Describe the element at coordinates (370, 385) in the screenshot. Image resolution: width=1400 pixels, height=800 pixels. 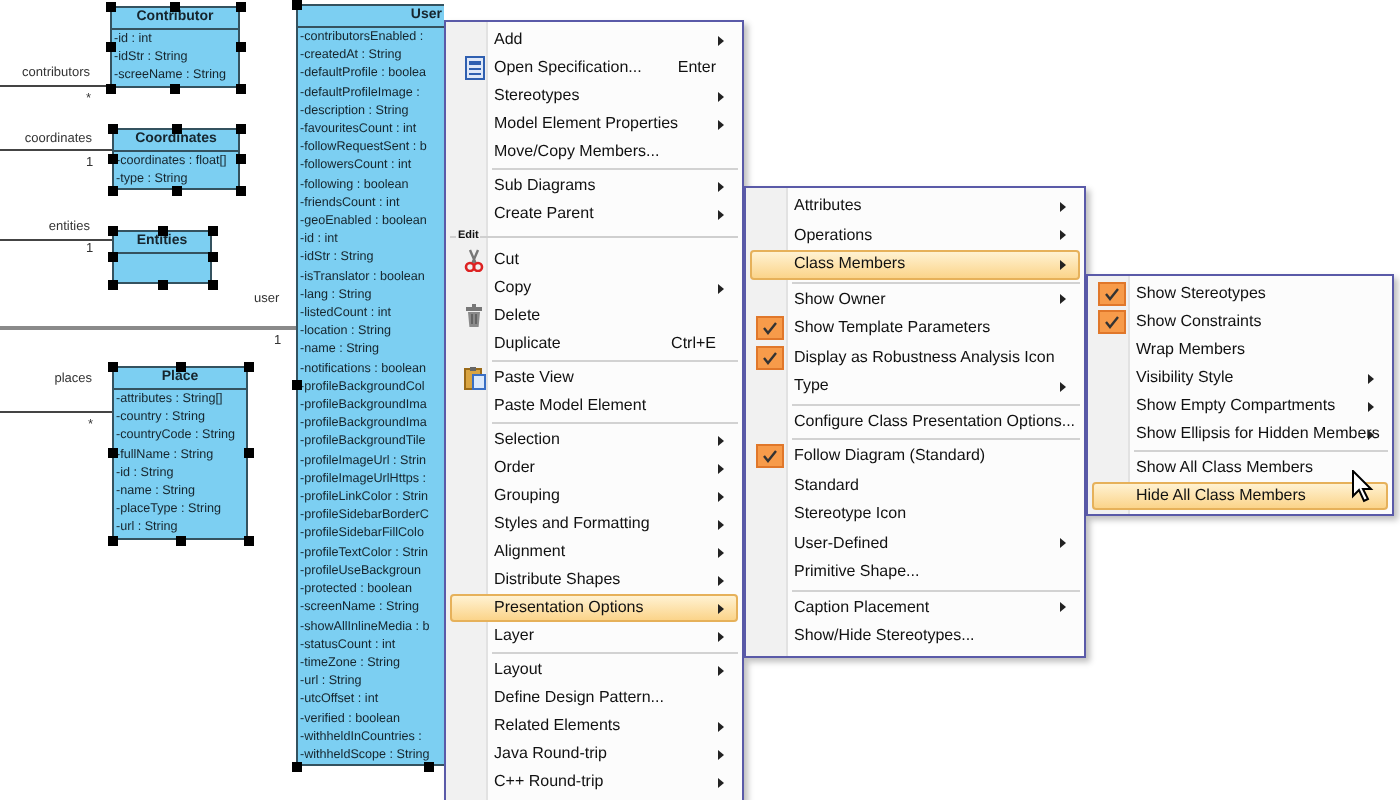
I see `class-box` at that location.